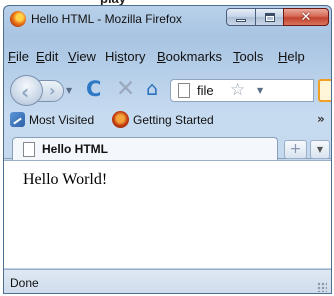 The width and height of the screenshot is (334, 296). Describe the element at coordinates (295, 149) in the screenshot. I see `new-tab-button: +` at that location.